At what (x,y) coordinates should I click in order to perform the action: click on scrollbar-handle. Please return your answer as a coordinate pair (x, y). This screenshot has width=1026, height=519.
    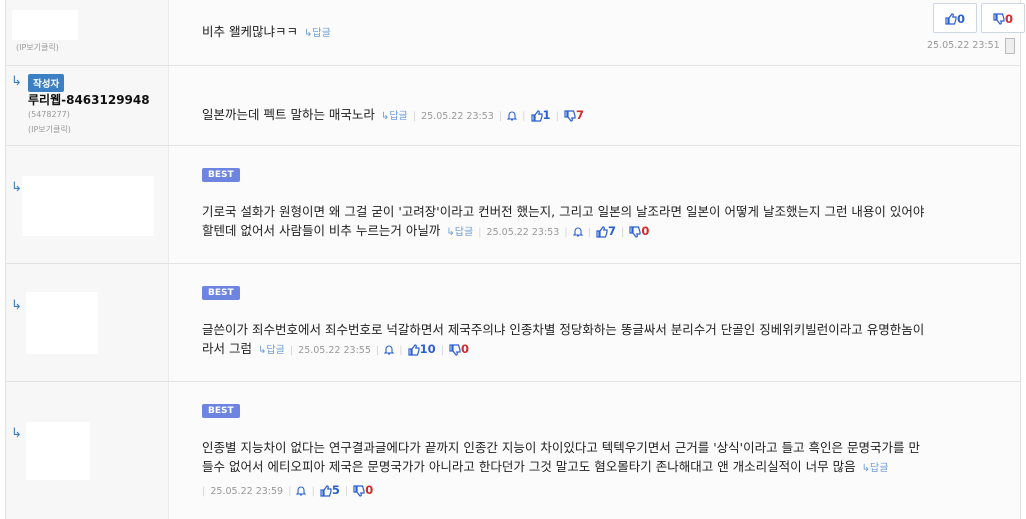
    Looking at the image, I should click on (1010, 46).